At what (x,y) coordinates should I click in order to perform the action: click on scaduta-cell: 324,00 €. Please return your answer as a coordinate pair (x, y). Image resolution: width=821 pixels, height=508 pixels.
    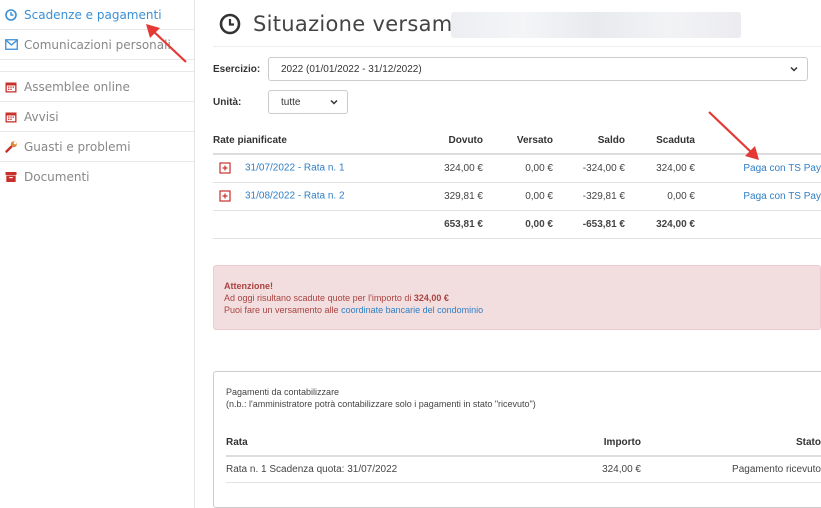
    Looking at the image, I should click on (660, 168).